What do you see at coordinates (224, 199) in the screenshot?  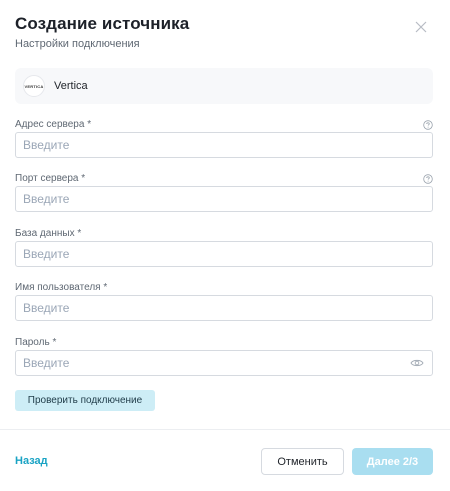 I see `server-port-input` at bounding box center [224, 199].